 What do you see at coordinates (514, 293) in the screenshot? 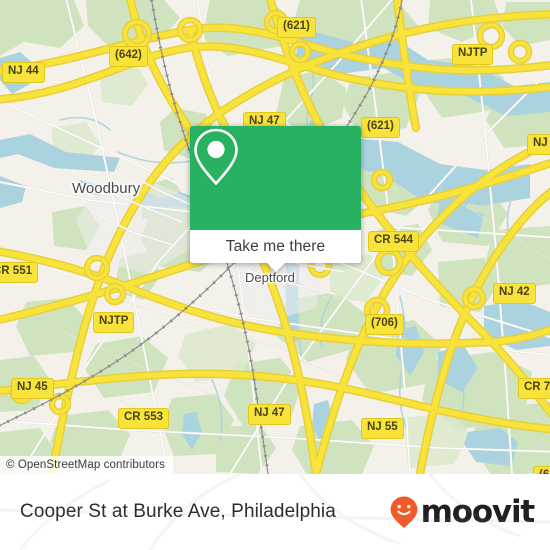
I see `road-shield-nj42: NJ 42` at bounding box center [514, 293].